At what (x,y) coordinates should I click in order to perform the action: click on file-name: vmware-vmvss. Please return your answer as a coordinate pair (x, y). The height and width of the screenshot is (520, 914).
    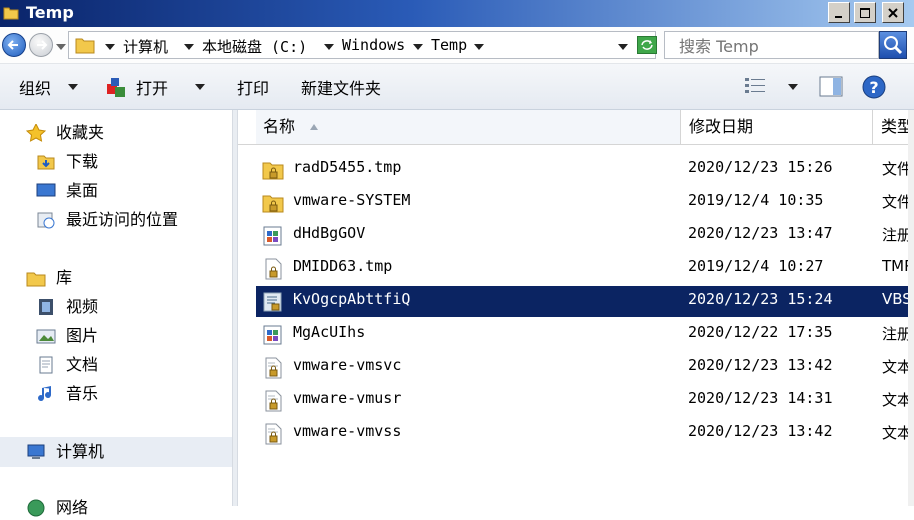
    Looking at the image, I should click on (347, 431).